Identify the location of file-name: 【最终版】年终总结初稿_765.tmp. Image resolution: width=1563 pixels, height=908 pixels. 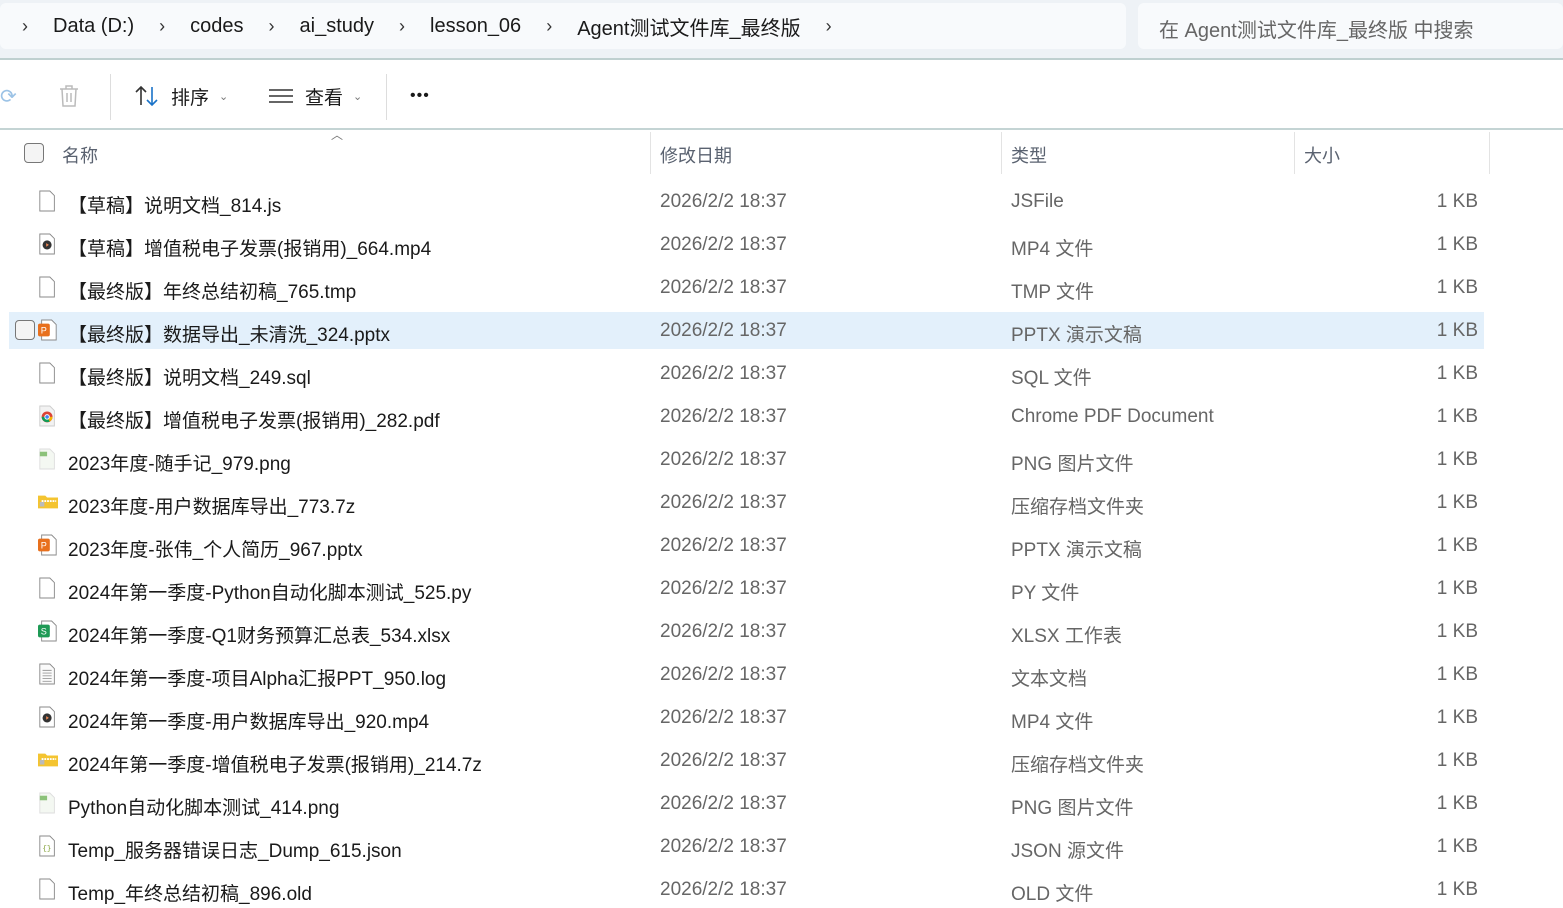
(212, 292).